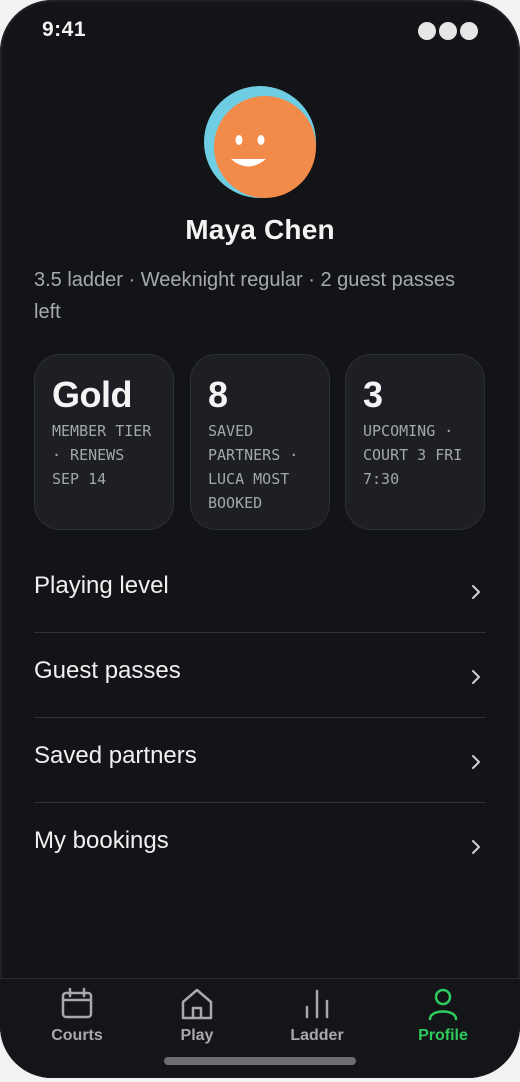 The width and height of the screenshot is (520, 1082). I want to click on stat-card-partners: 8 Saved partners · Luca most booked, so click(260, 442).